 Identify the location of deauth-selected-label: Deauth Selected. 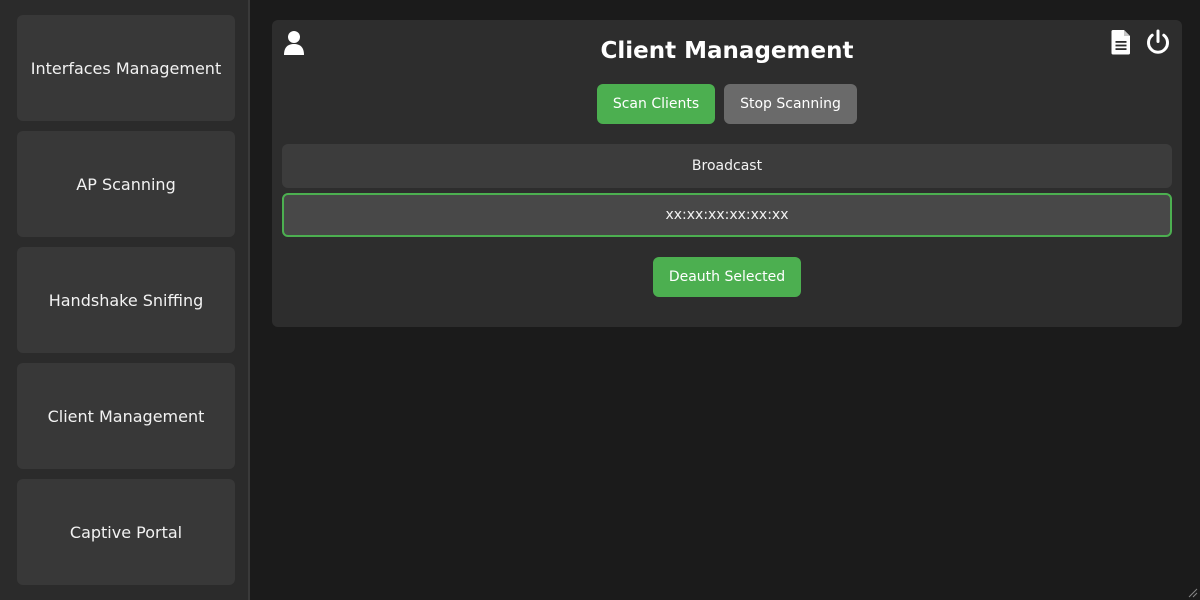
(727, 277).